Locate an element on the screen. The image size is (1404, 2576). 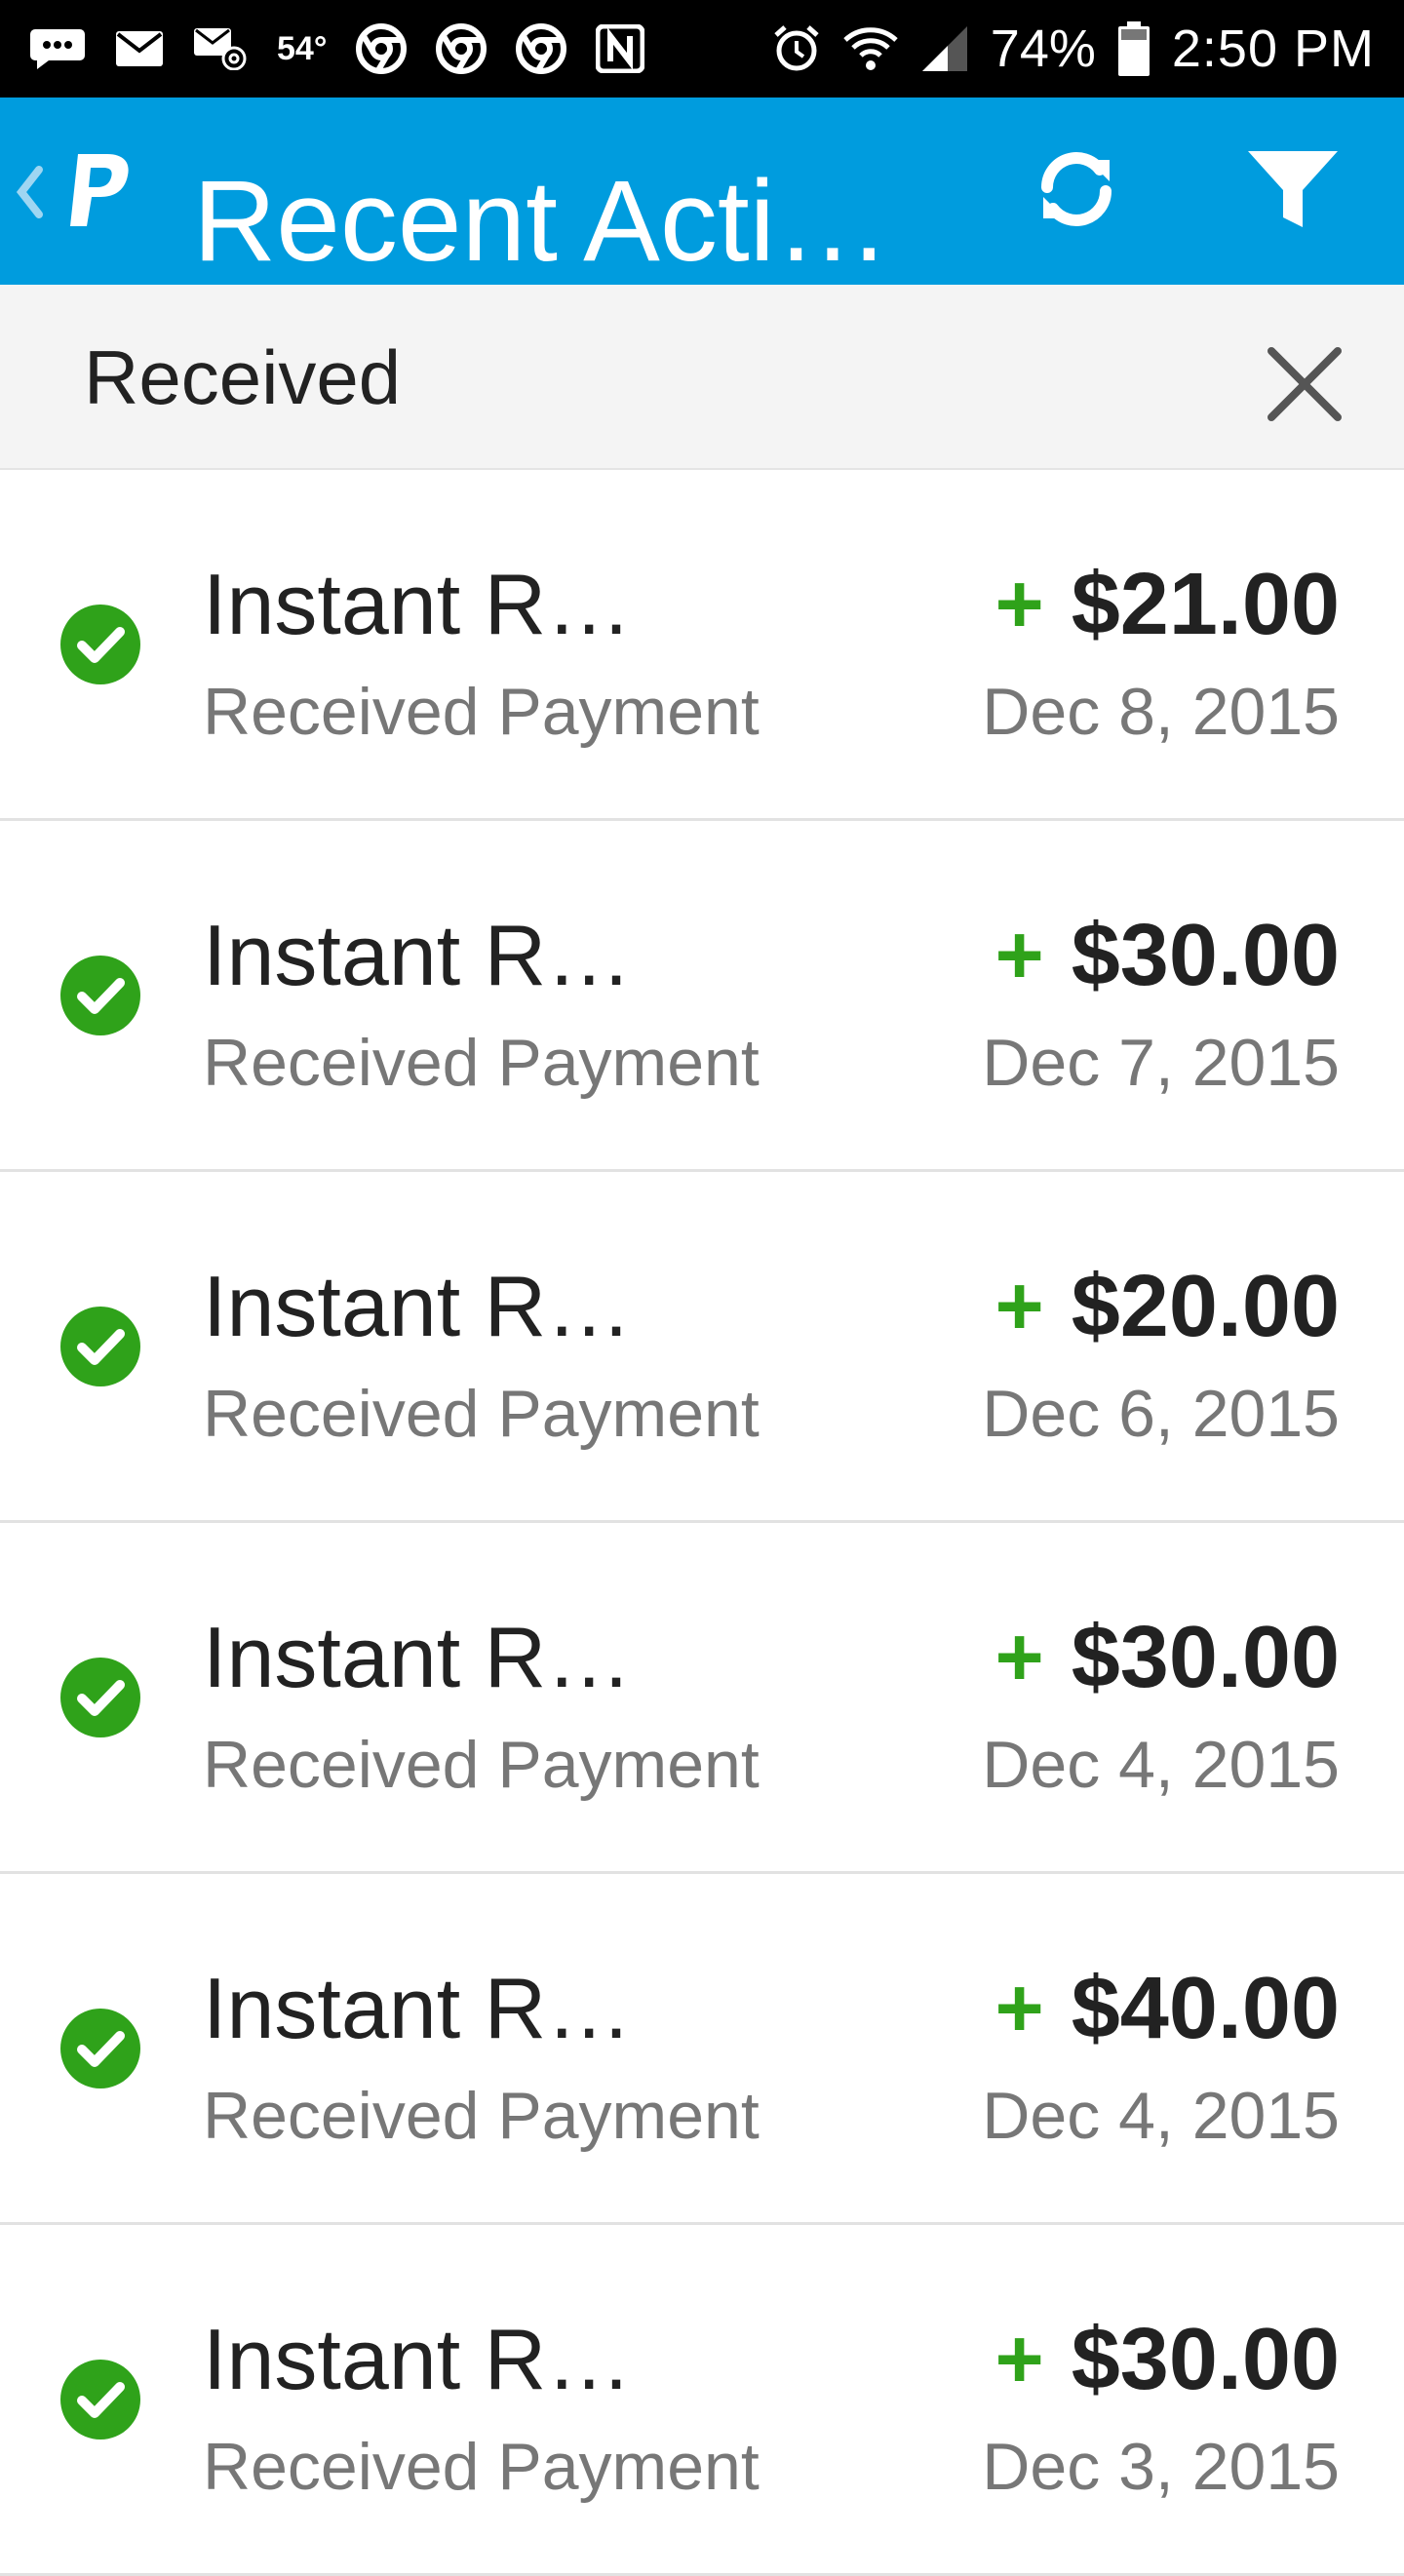
close-icon is located at coordinates (1304, 391).